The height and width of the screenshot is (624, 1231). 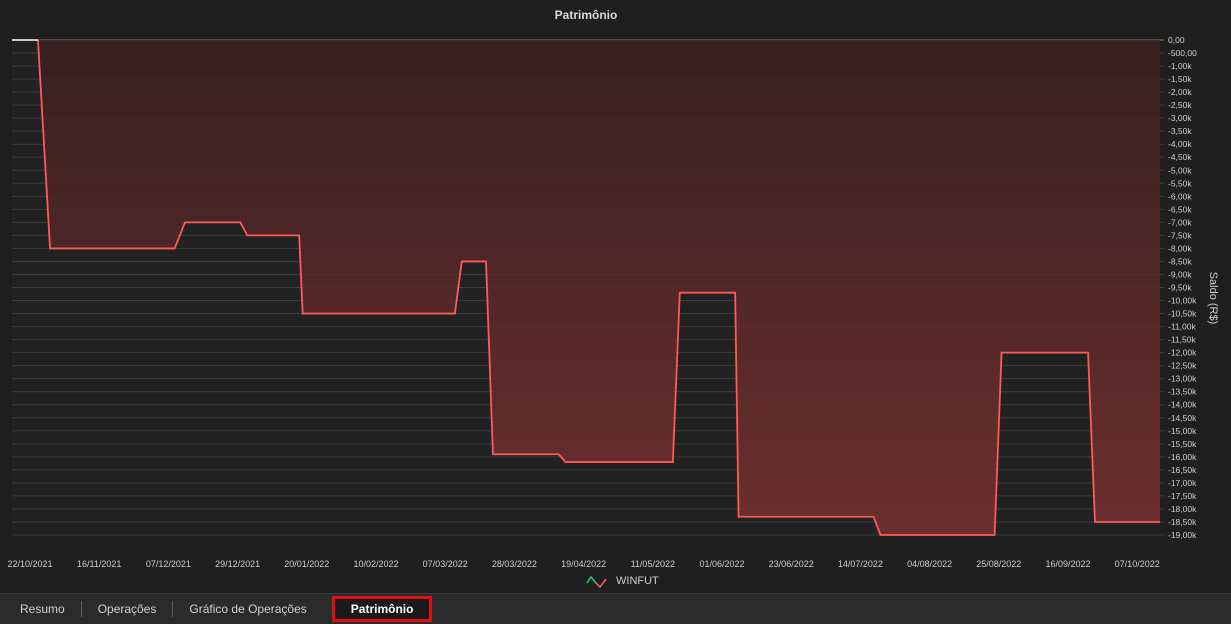 I want to click on y-tick-label: -1,50k, so click(x=1180, y=79).